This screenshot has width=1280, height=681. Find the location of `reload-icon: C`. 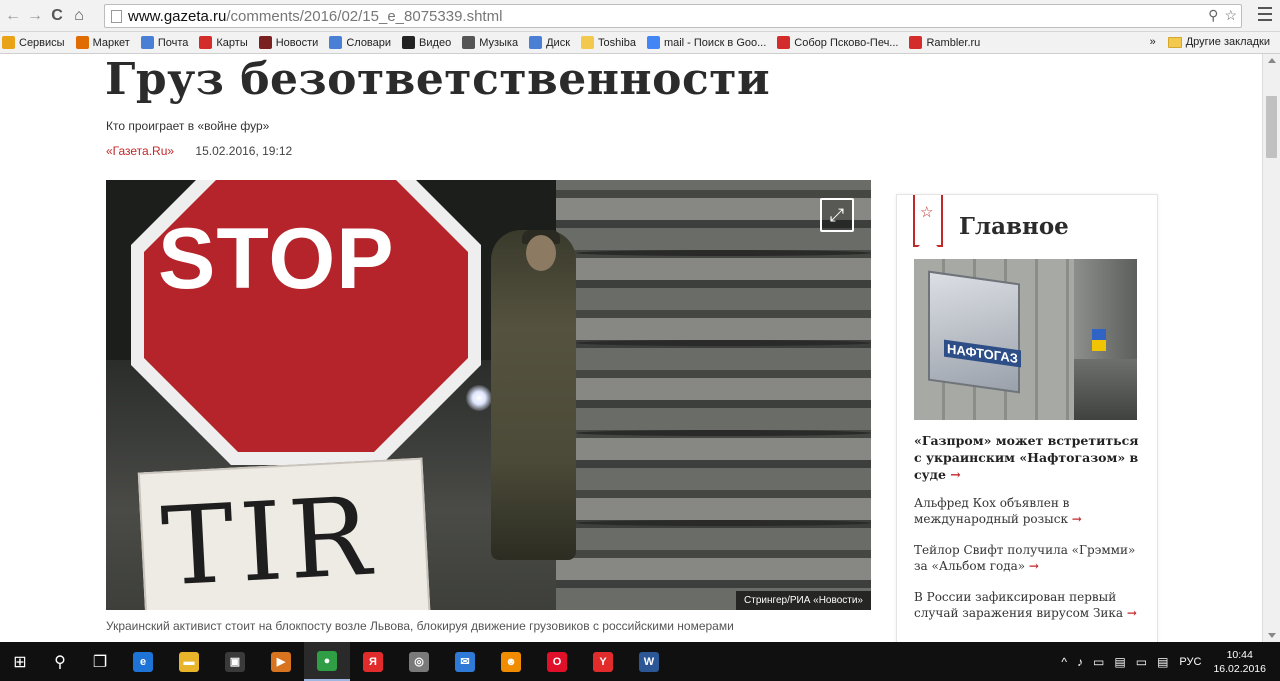

reload-icon: C is located at coordinates (57, 16).